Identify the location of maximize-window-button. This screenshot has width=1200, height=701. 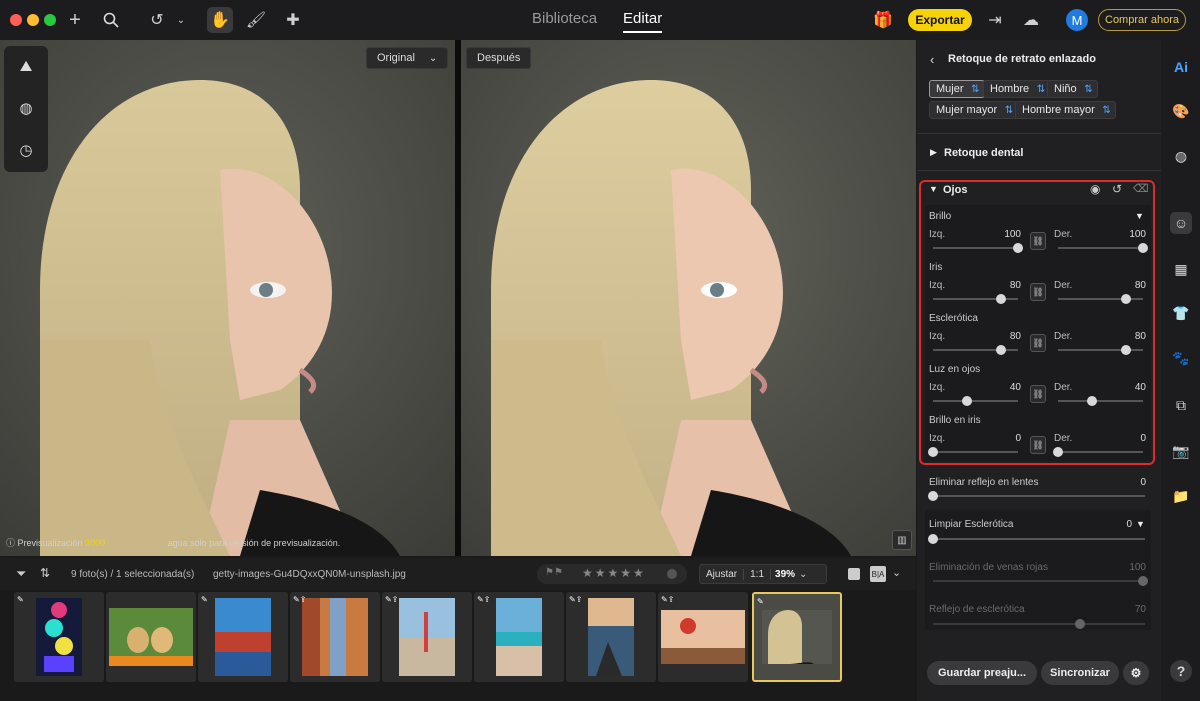
(50, 20).